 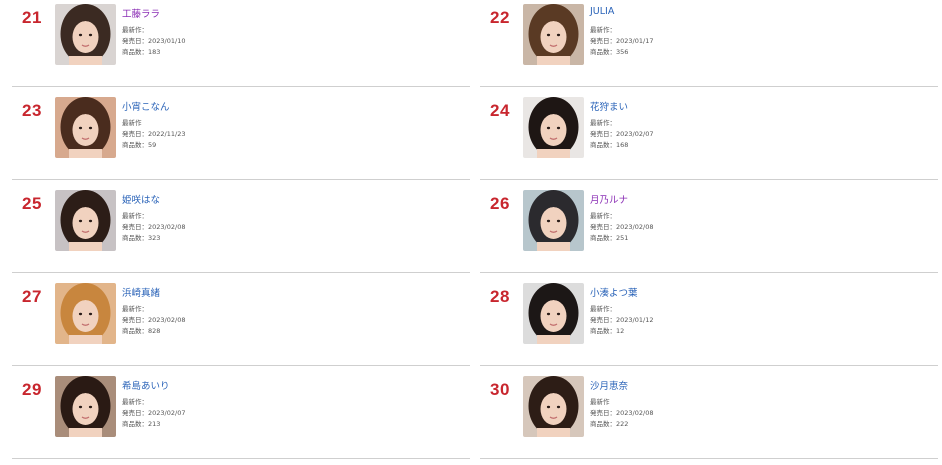 What do you see at coordinates (141, 199) in the screenshot?
I see `actress-name-link: 姫咲はな` at bounding box center [141, 199].